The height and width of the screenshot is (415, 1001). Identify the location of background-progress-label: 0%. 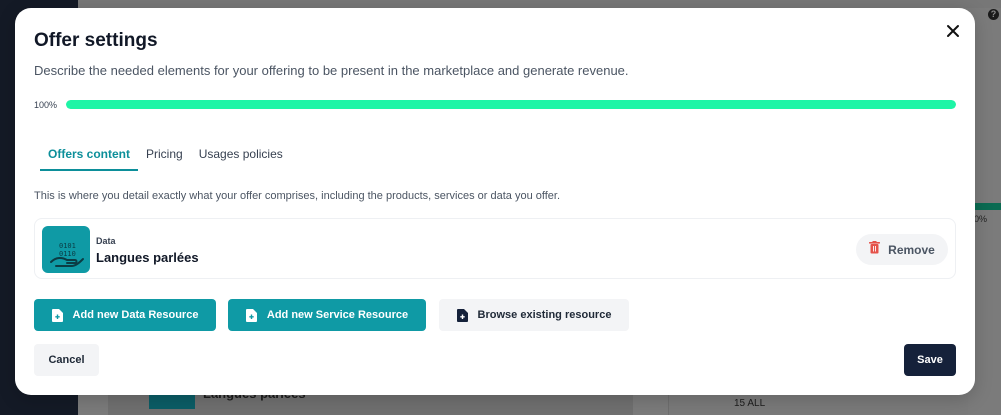
(981, 219).